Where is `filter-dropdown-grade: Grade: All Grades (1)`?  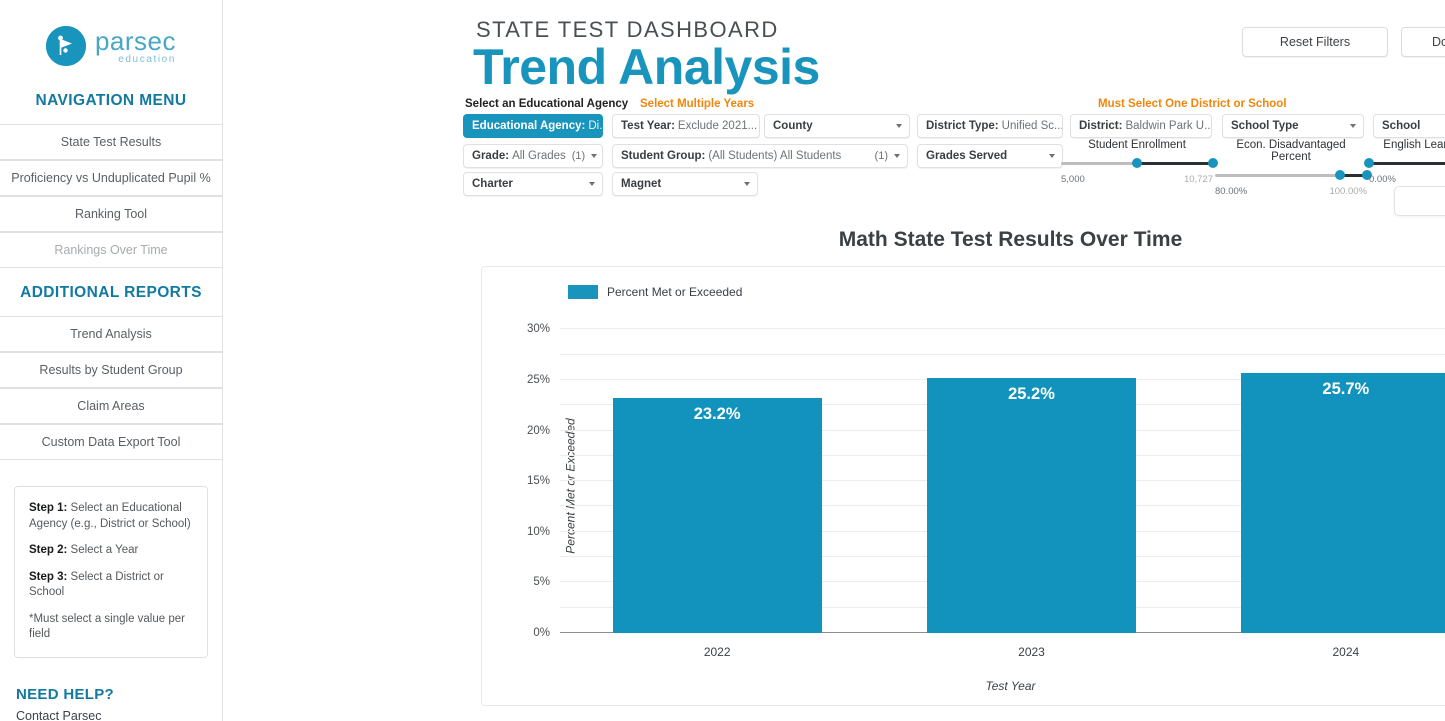 filter-dropdown-grade: Grade: All Grades (1) is located at coordinates (533, 156).